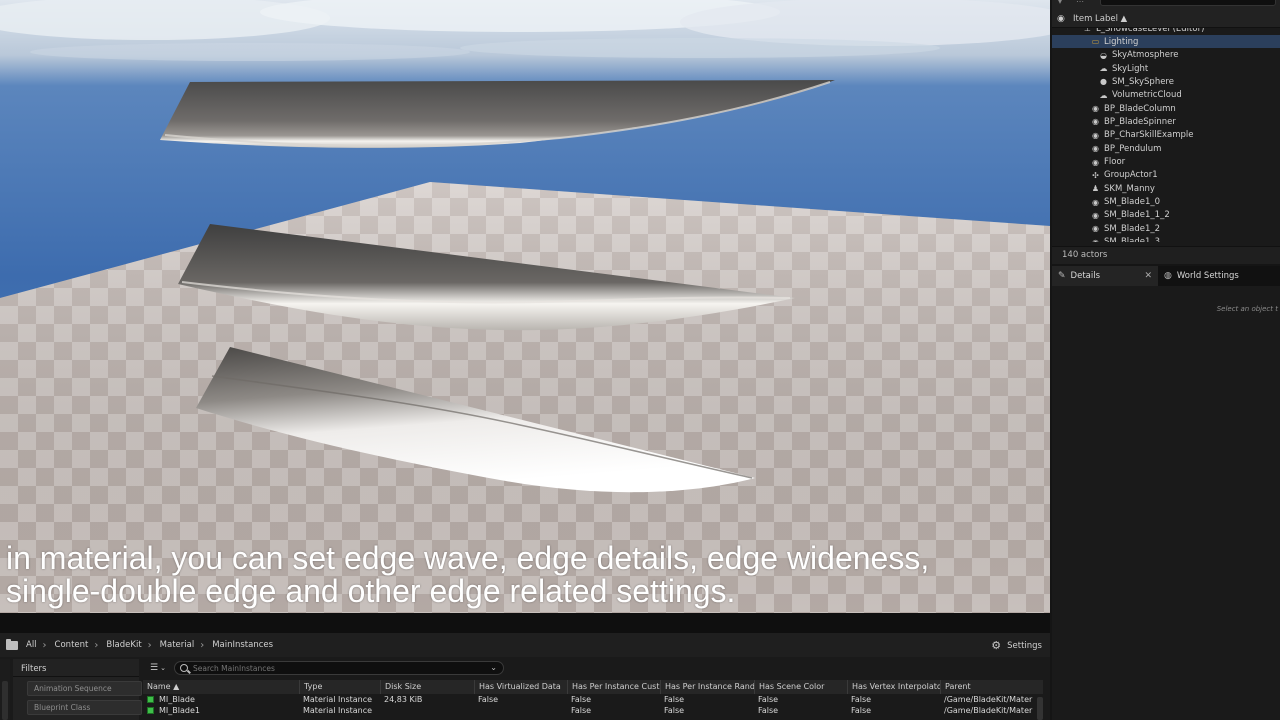 This screenshot has height=720, width=1280. I want to click on cell-text: MI_Blade1, so click(179, 710).